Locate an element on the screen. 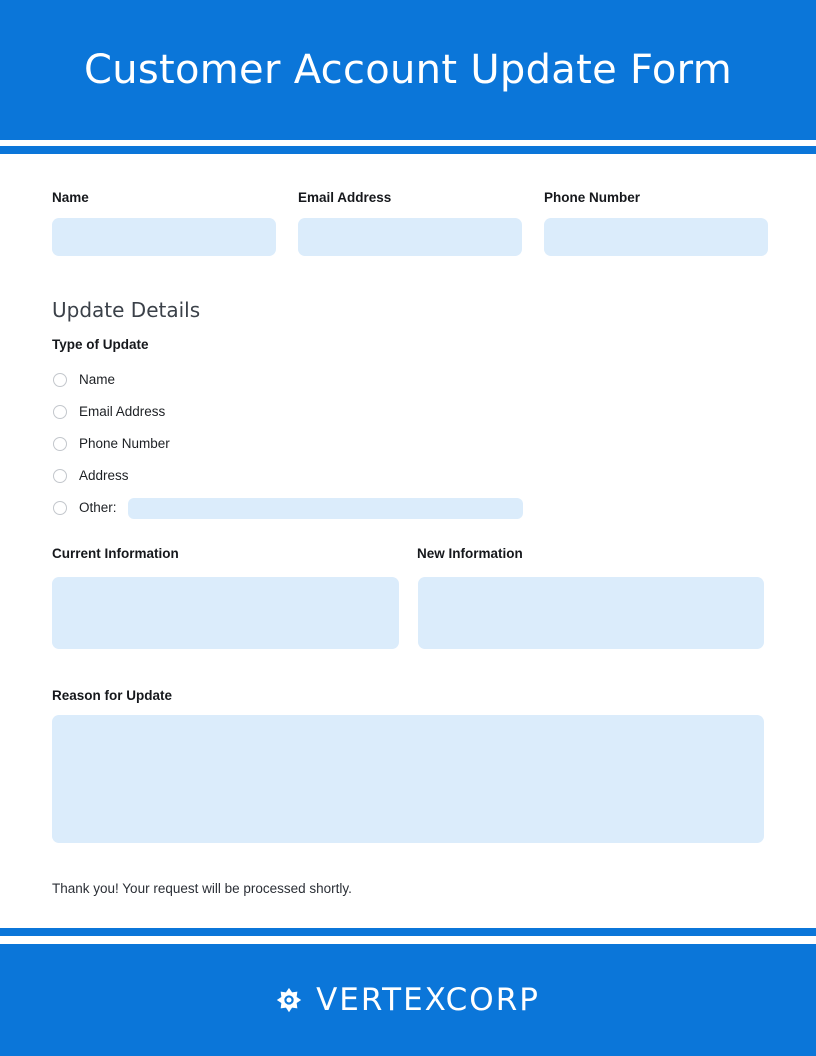 This screenshot has width=816, height=1056. label-type-of-update: Type of Update is located at coordinates (100, 344).